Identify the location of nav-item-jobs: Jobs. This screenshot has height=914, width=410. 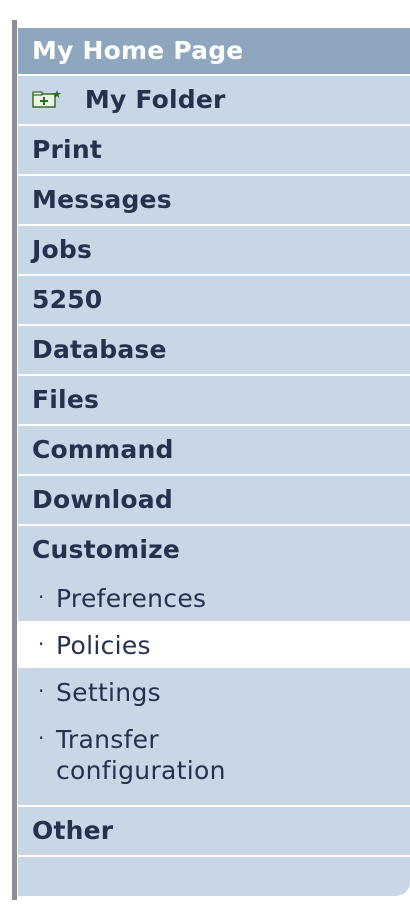
(214, 251).